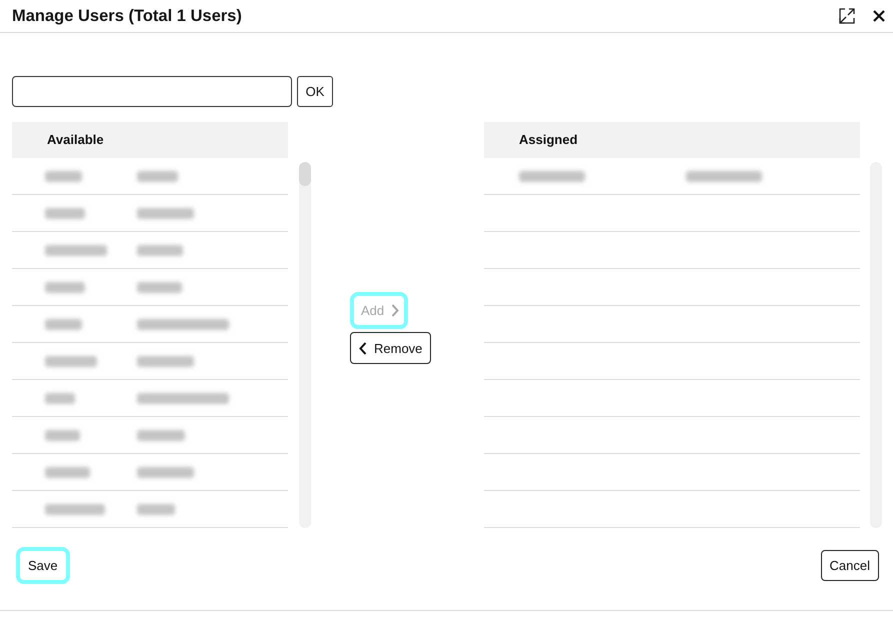  I want to click on chevron-right-icon, so click(395, 310).